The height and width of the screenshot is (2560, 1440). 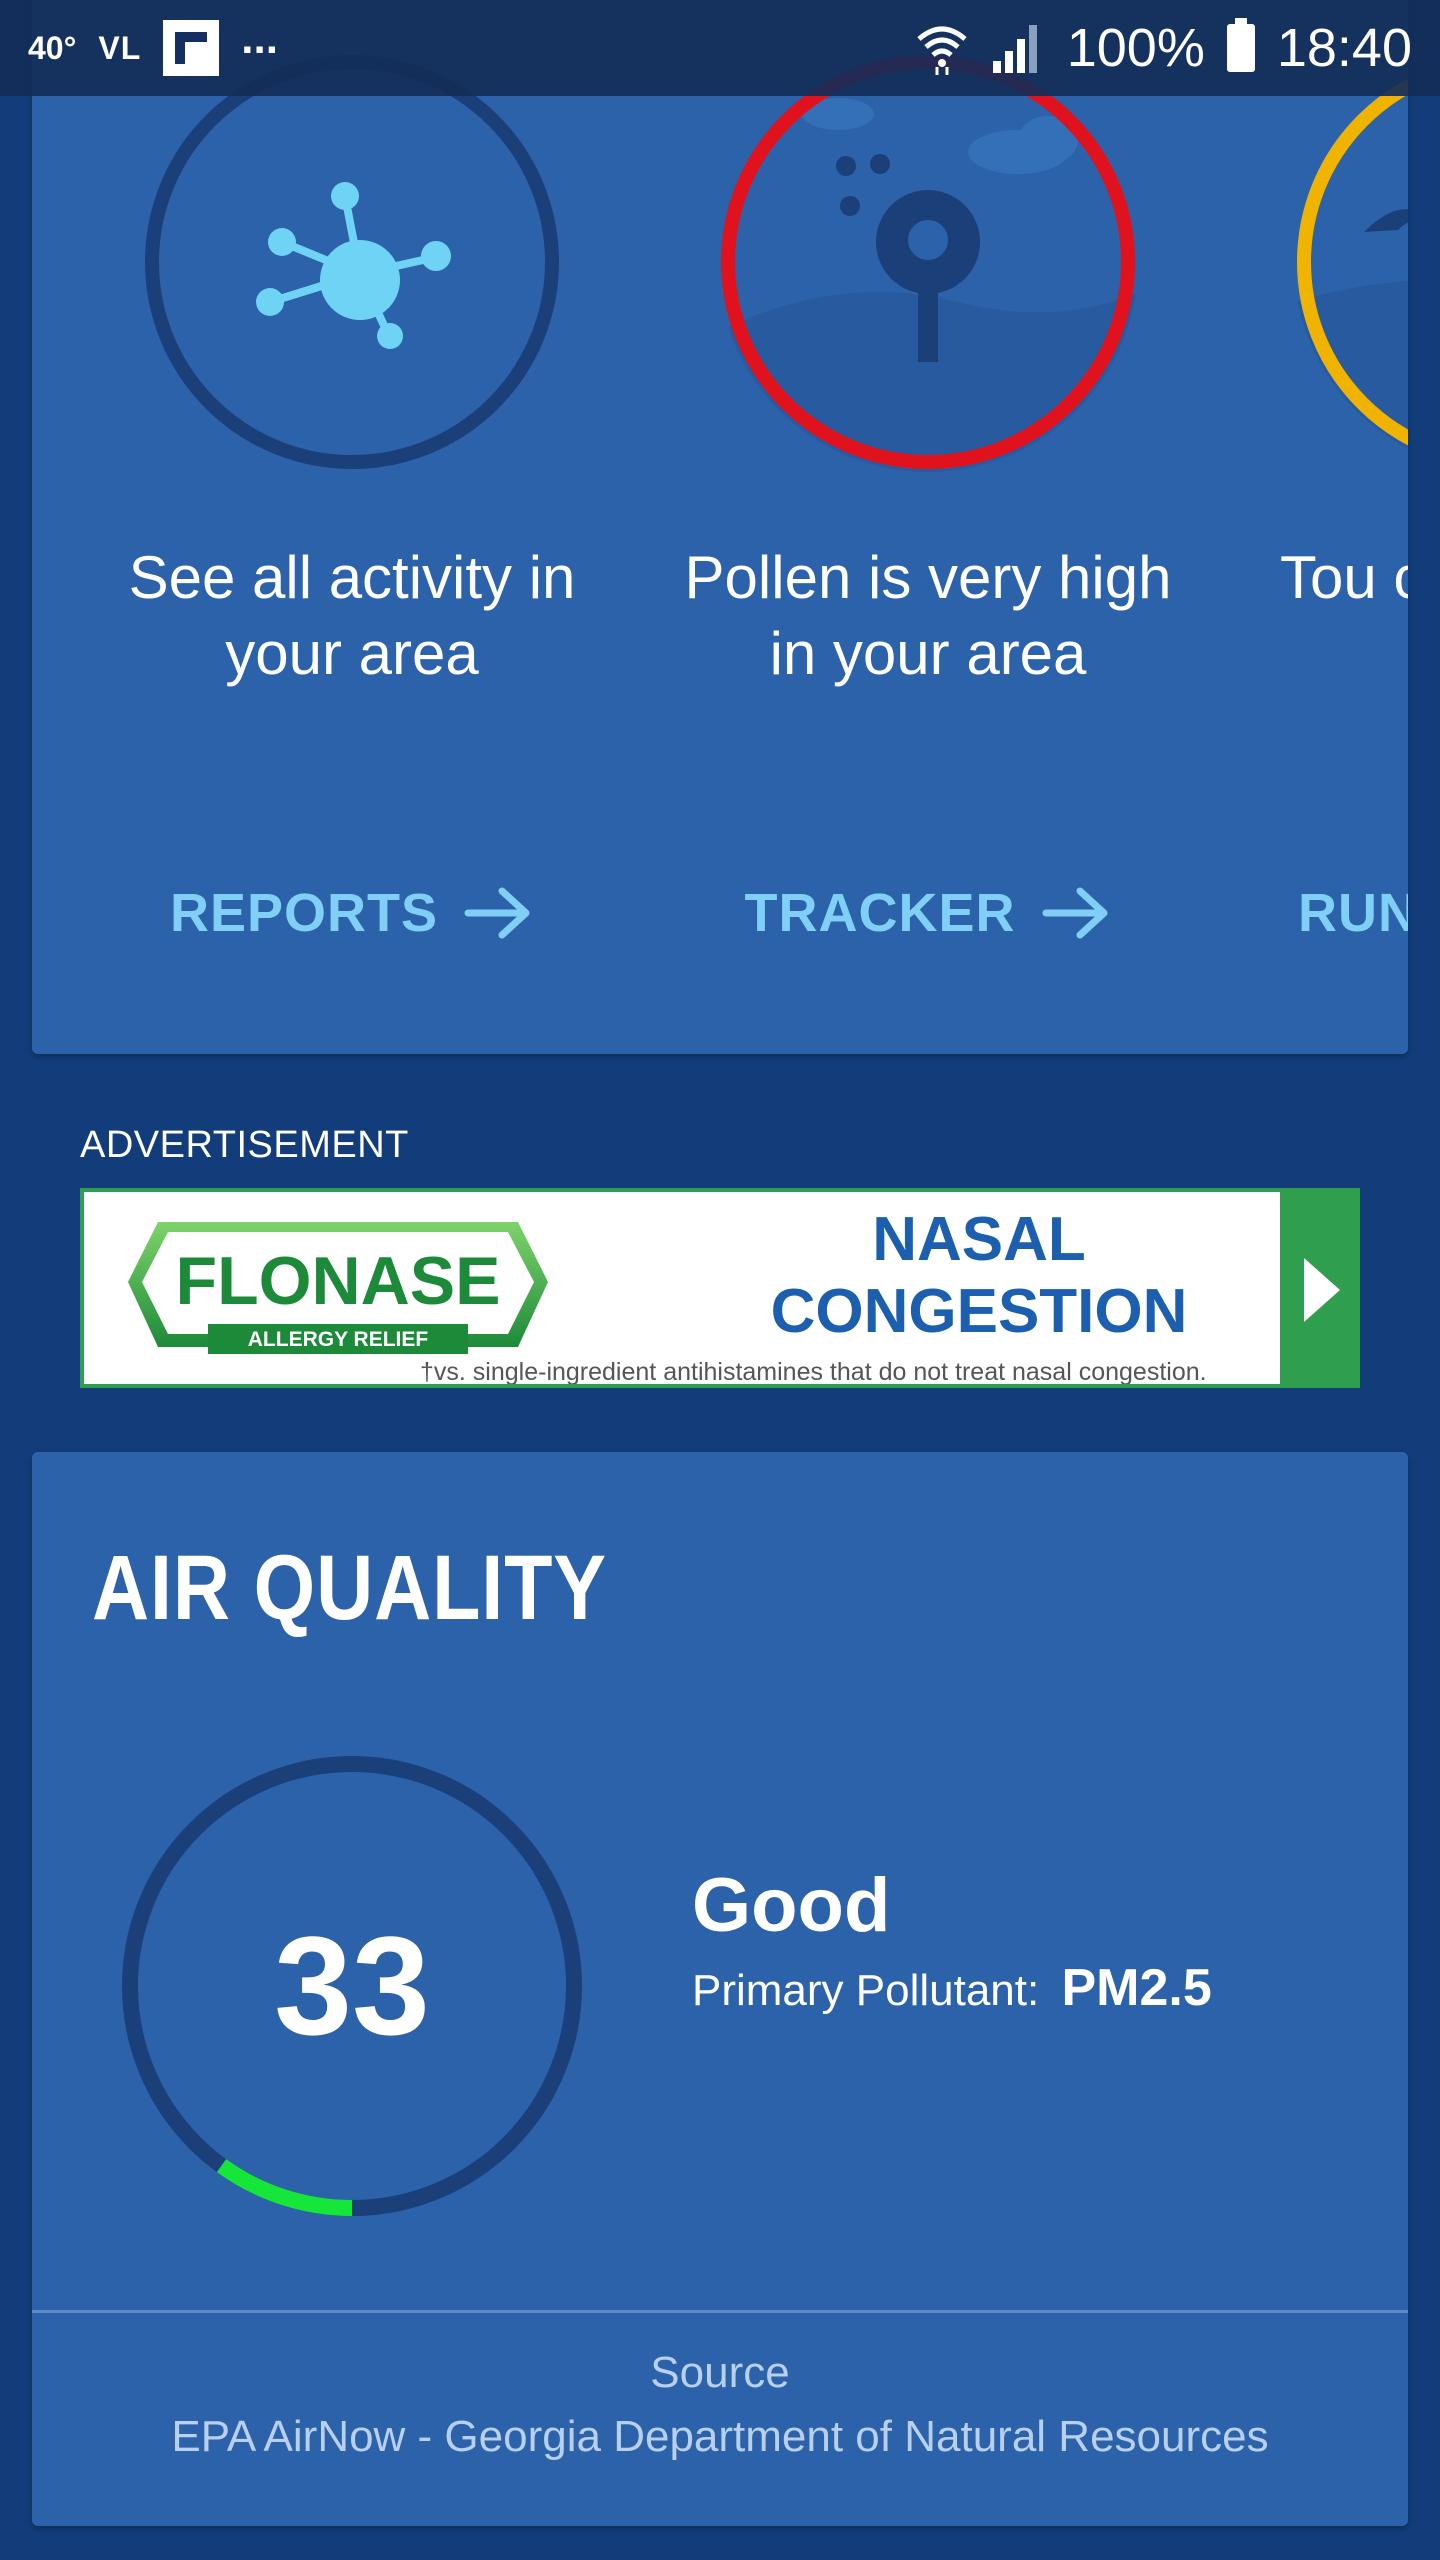 What do you see at coordinates (979, 1311) in the screenshot?
I see `ad-headline-line2: CONGESTION` at bounding box center [979, 1311].